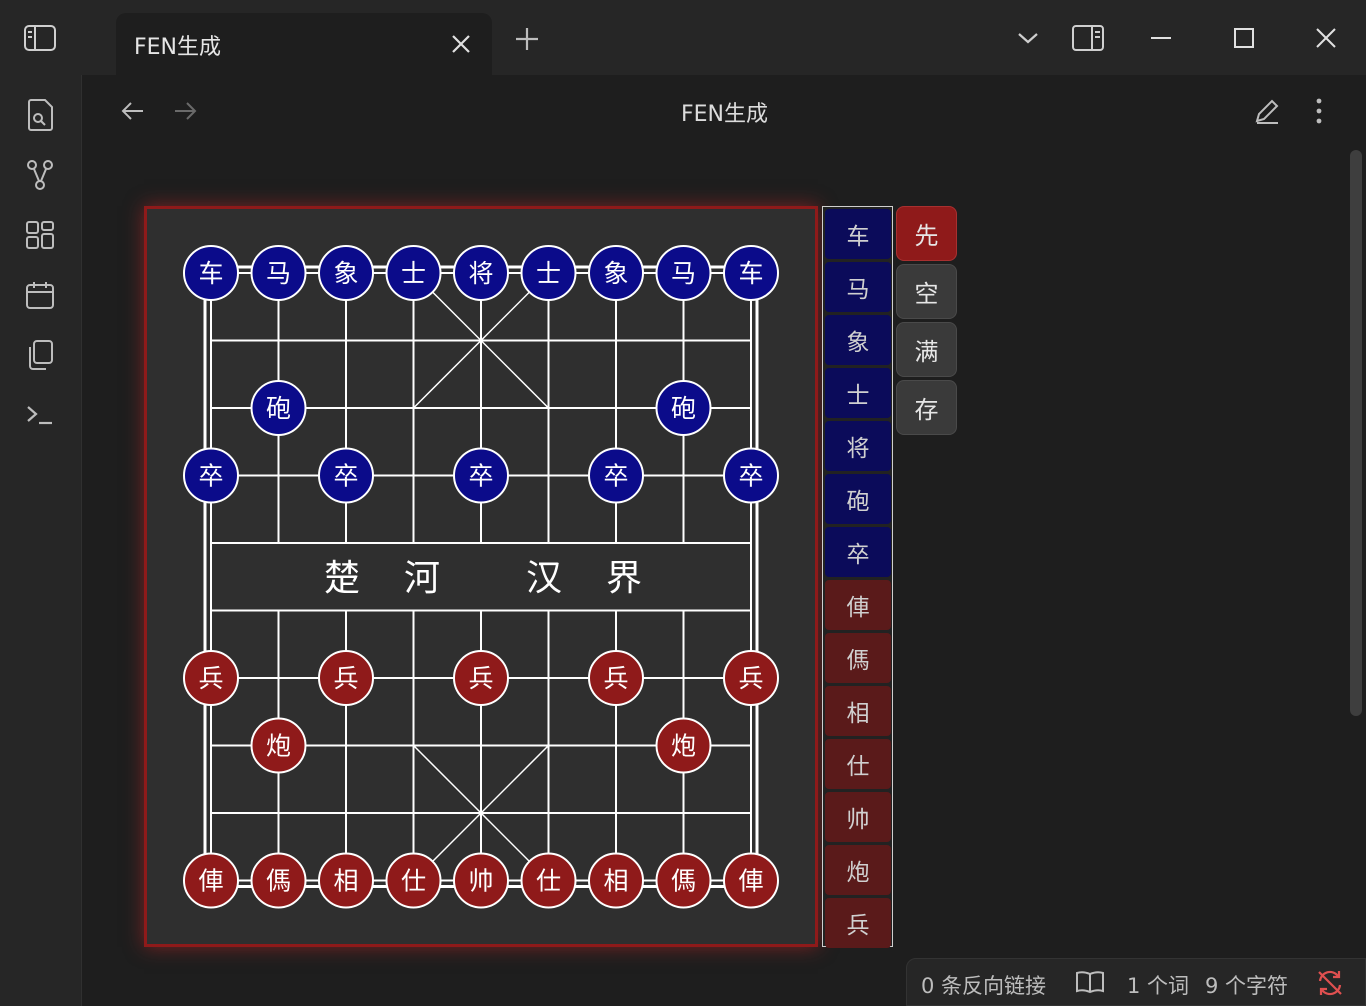 The width and height of the screenshot is (1366, 1006). I want to click on status-bar: 0 条反向链接 1 个词 9 个字符, so click(1136, 982).